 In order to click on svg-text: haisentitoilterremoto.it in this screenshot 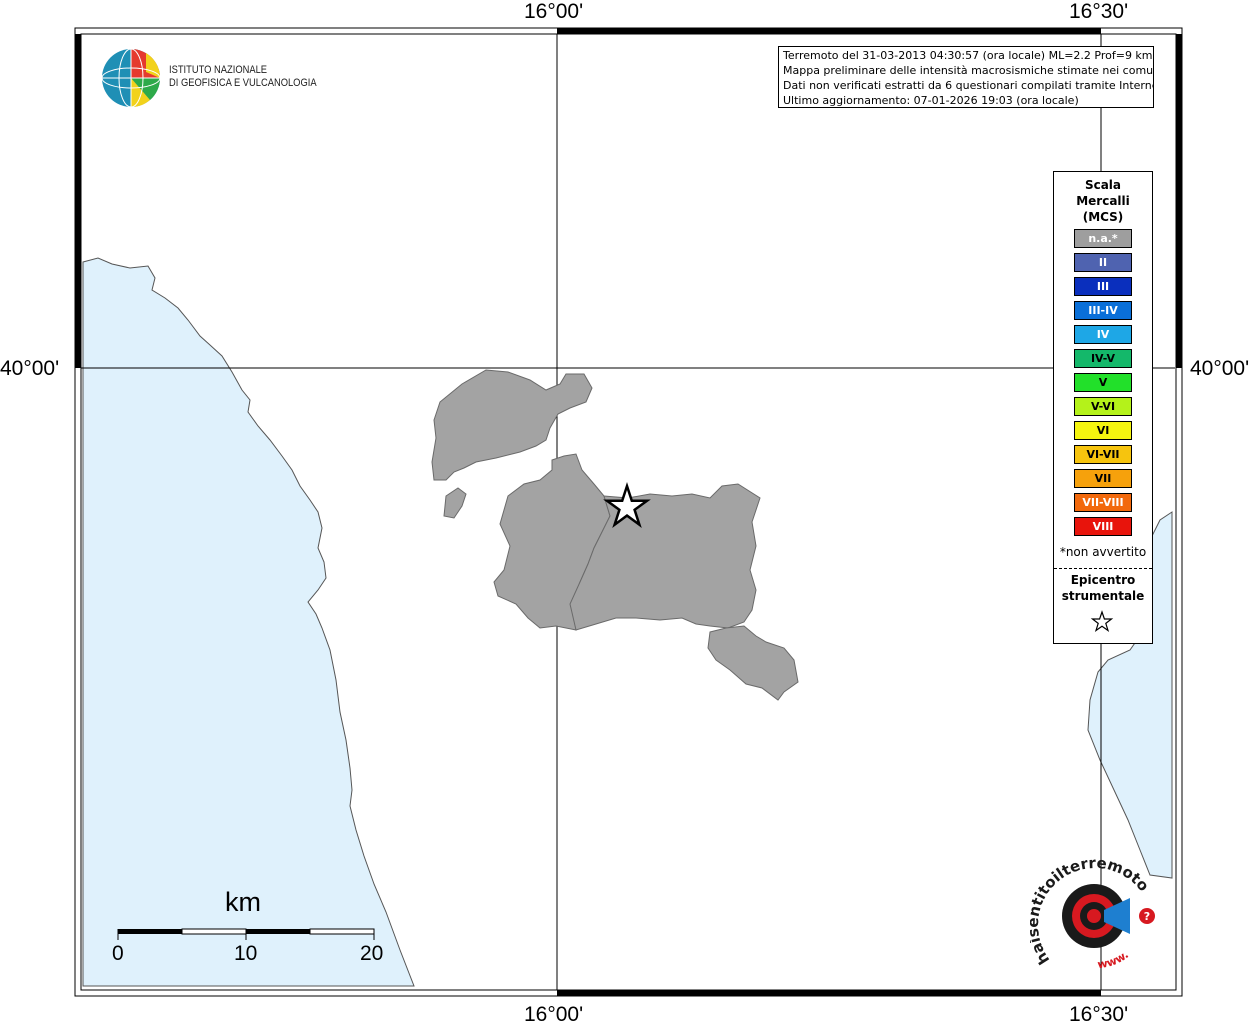, I will do `click(1091, 909)`.